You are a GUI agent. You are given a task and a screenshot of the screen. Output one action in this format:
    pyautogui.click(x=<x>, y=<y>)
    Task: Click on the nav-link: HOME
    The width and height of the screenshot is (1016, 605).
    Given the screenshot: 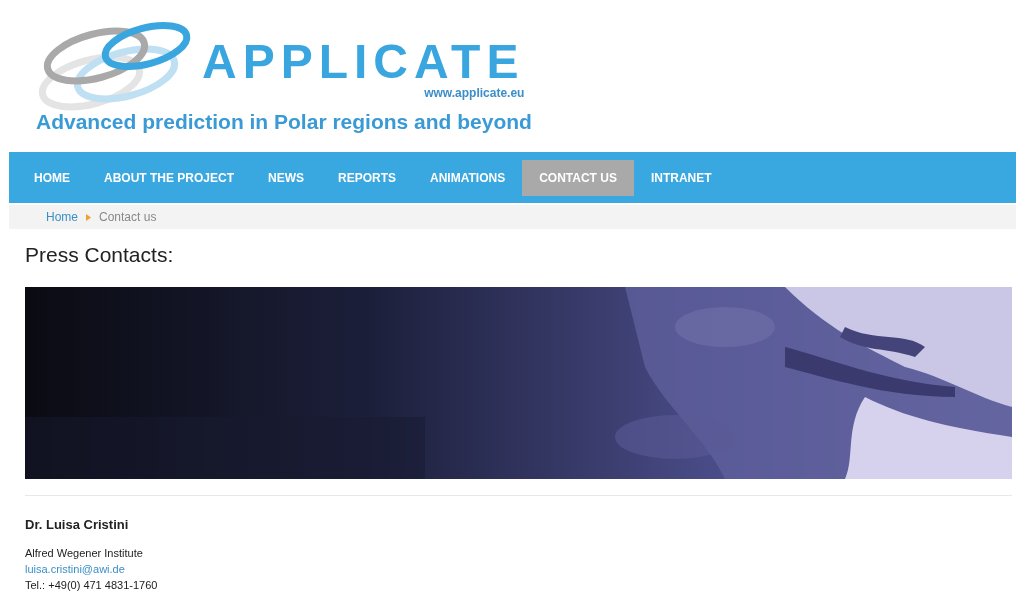 What is the action you would take?
    pyautogui.click(x=52, y=177)
    